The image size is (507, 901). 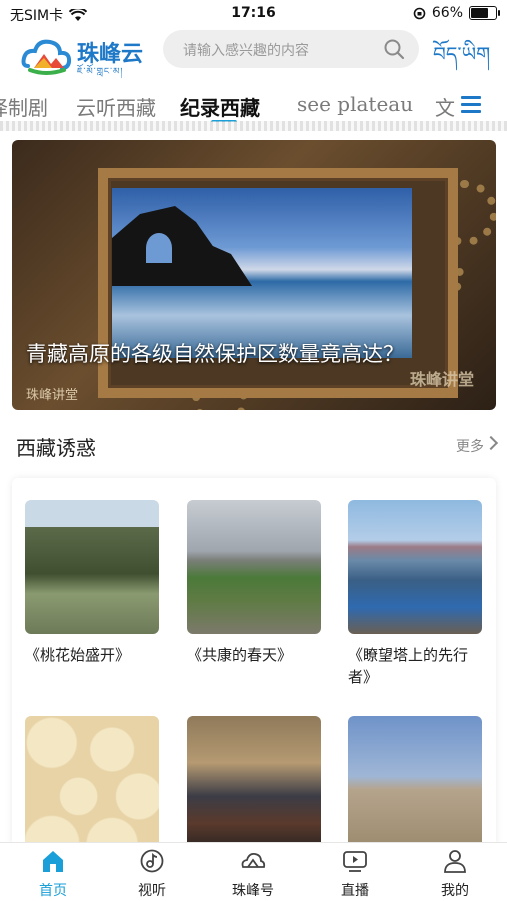 What do you see at coordinates (441, 379) in the screenshot?
I see `banner-watermark: 珠峰讲堂` at bounding box center [441, 379].